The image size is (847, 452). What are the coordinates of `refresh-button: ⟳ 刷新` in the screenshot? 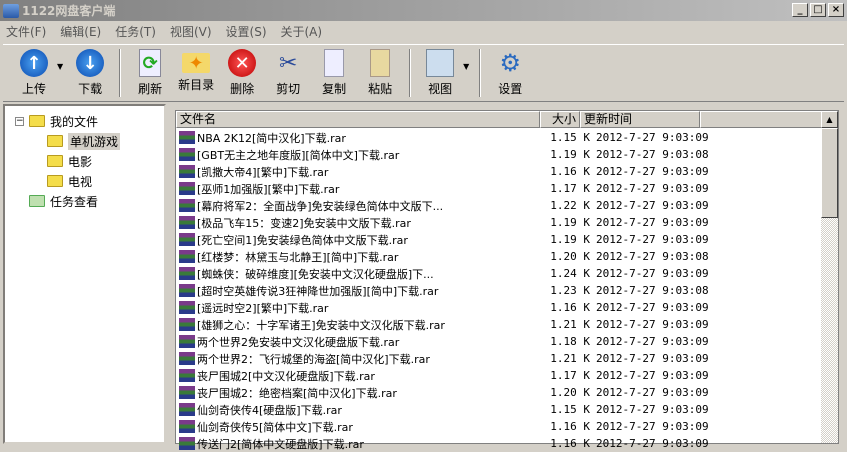 It's located at (150, 73).